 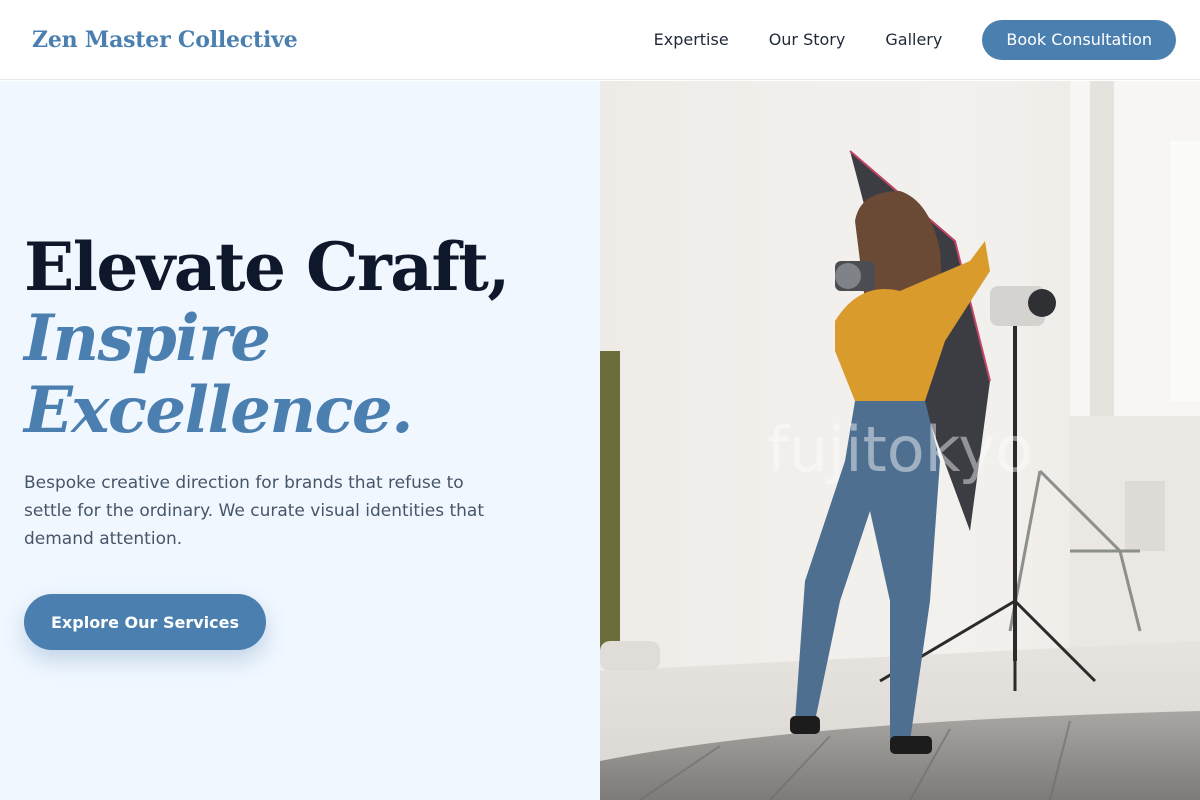 What do you see at coordinates (691, 39) in the screenshot?
I see `nav-link-expertise: Expertise` at bounding box center [691, 39].